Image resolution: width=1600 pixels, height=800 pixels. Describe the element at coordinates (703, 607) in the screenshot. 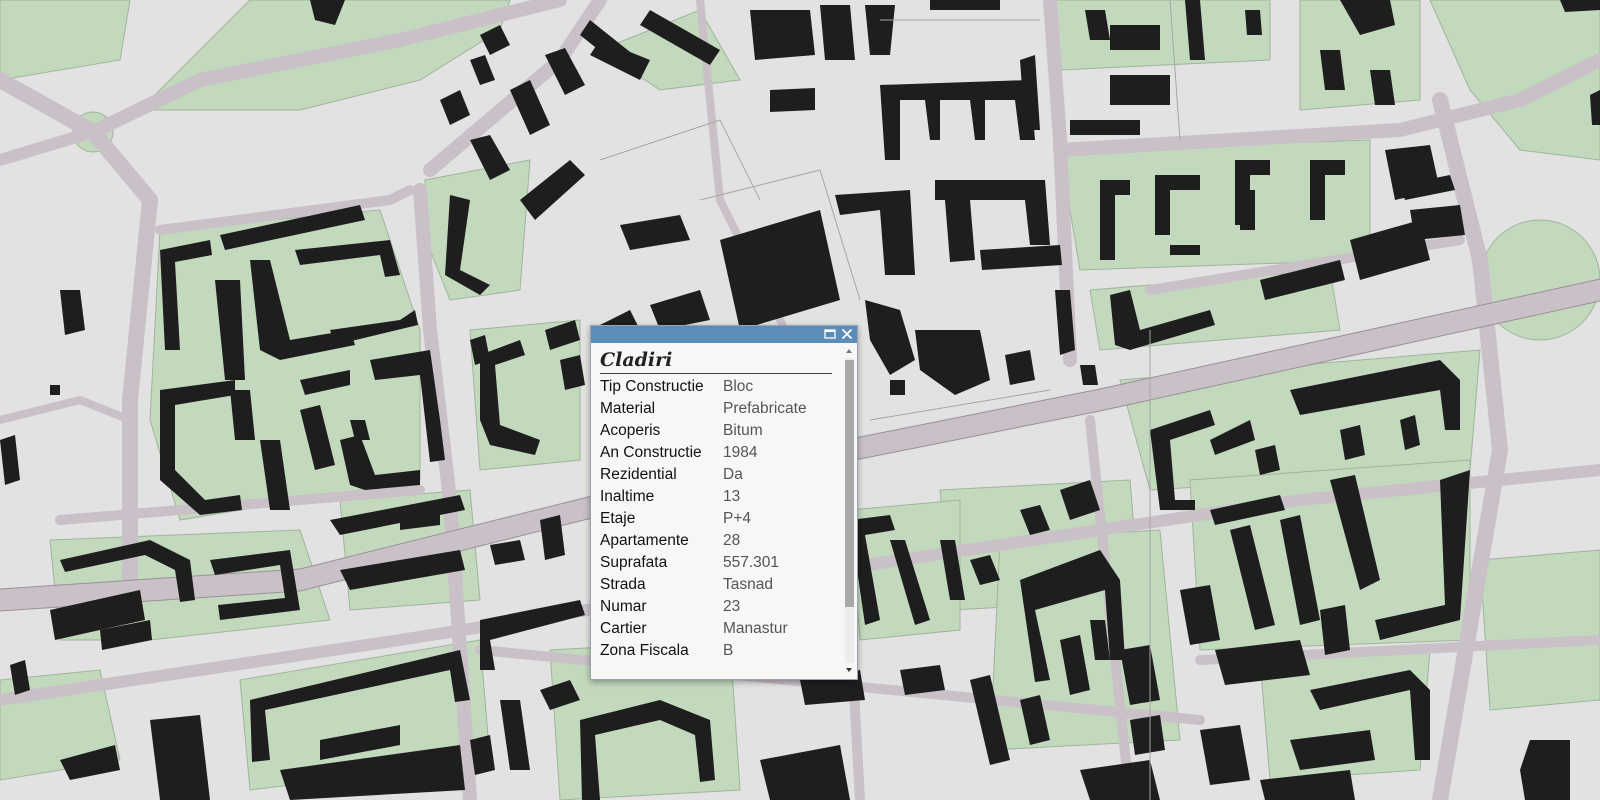

I see `attribute-row: Numar 23` at that location.